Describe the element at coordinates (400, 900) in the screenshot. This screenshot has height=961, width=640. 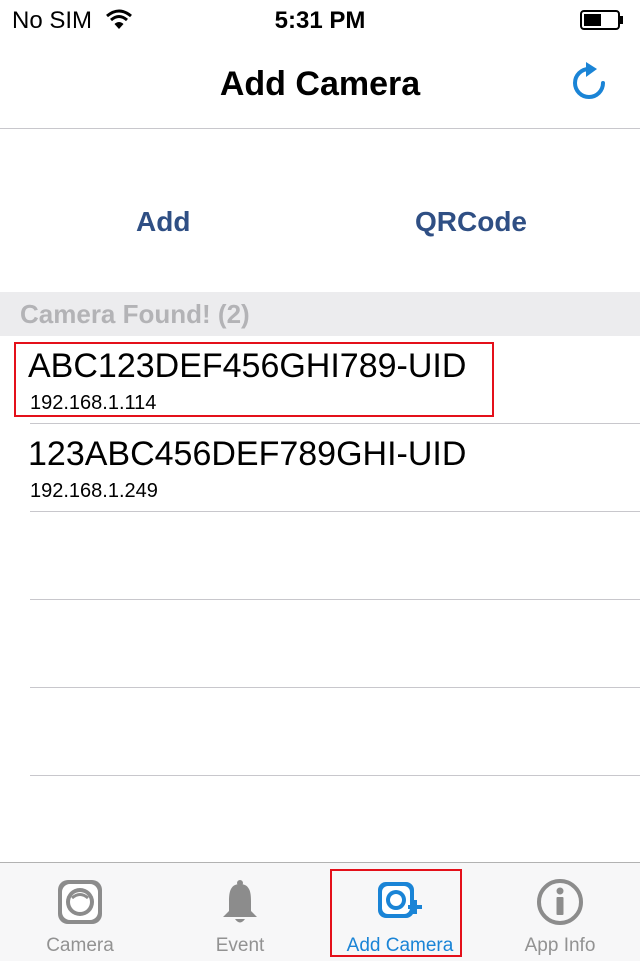
I see `add-camera-icon` at that location.